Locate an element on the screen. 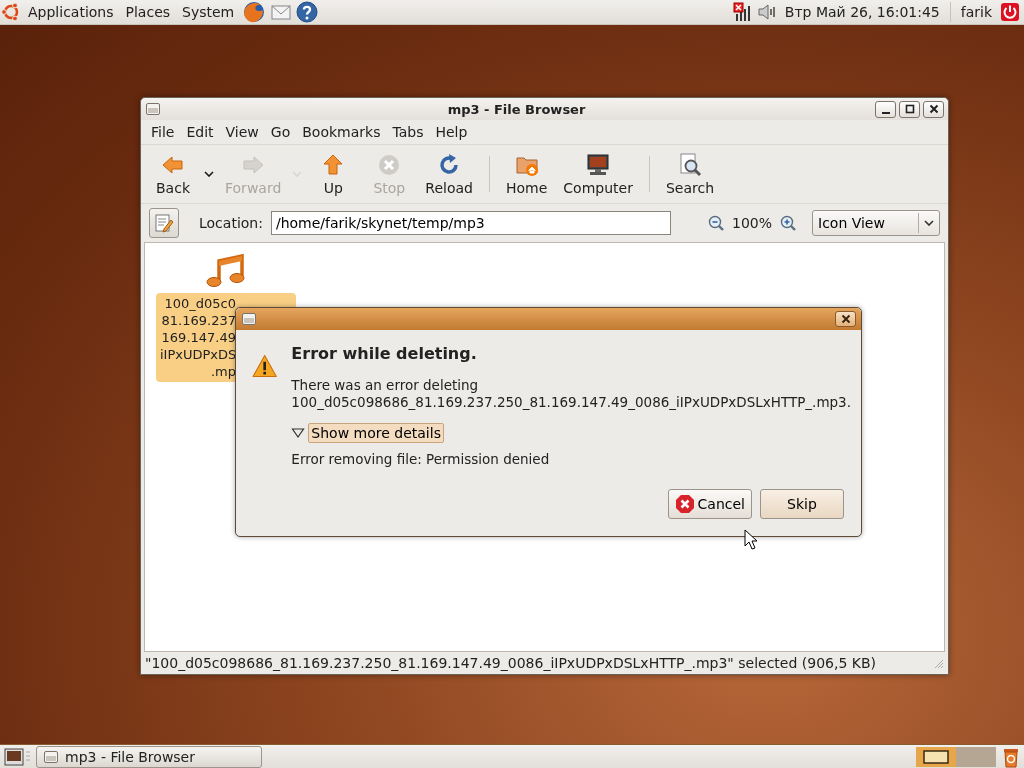  help-icon is located at coordinates (307, 12).